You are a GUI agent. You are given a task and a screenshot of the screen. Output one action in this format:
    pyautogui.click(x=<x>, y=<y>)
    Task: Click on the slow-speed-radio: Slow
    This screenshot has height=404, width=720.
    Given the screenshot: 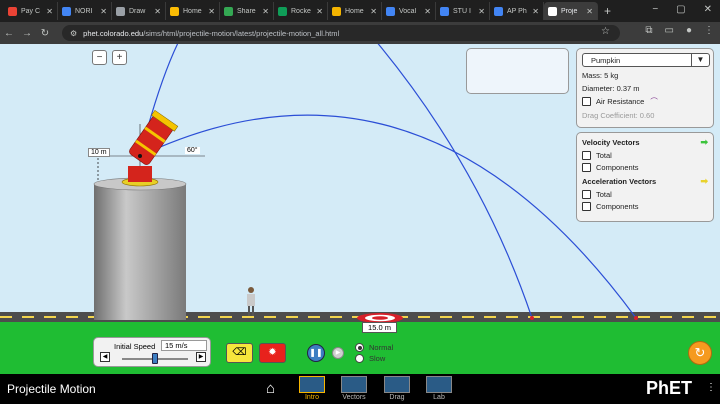 What is the action you would take?
    pyautogui.click(x=370, y=358)
    